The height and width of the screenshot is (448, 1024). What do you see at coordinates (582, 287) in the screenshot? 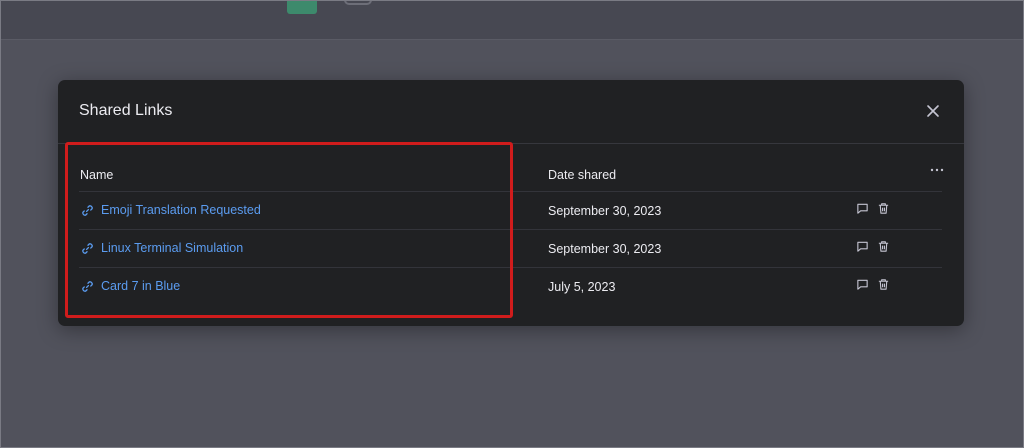
I see `date-shared: July 5, 2023` at bounding box center [582, 287].